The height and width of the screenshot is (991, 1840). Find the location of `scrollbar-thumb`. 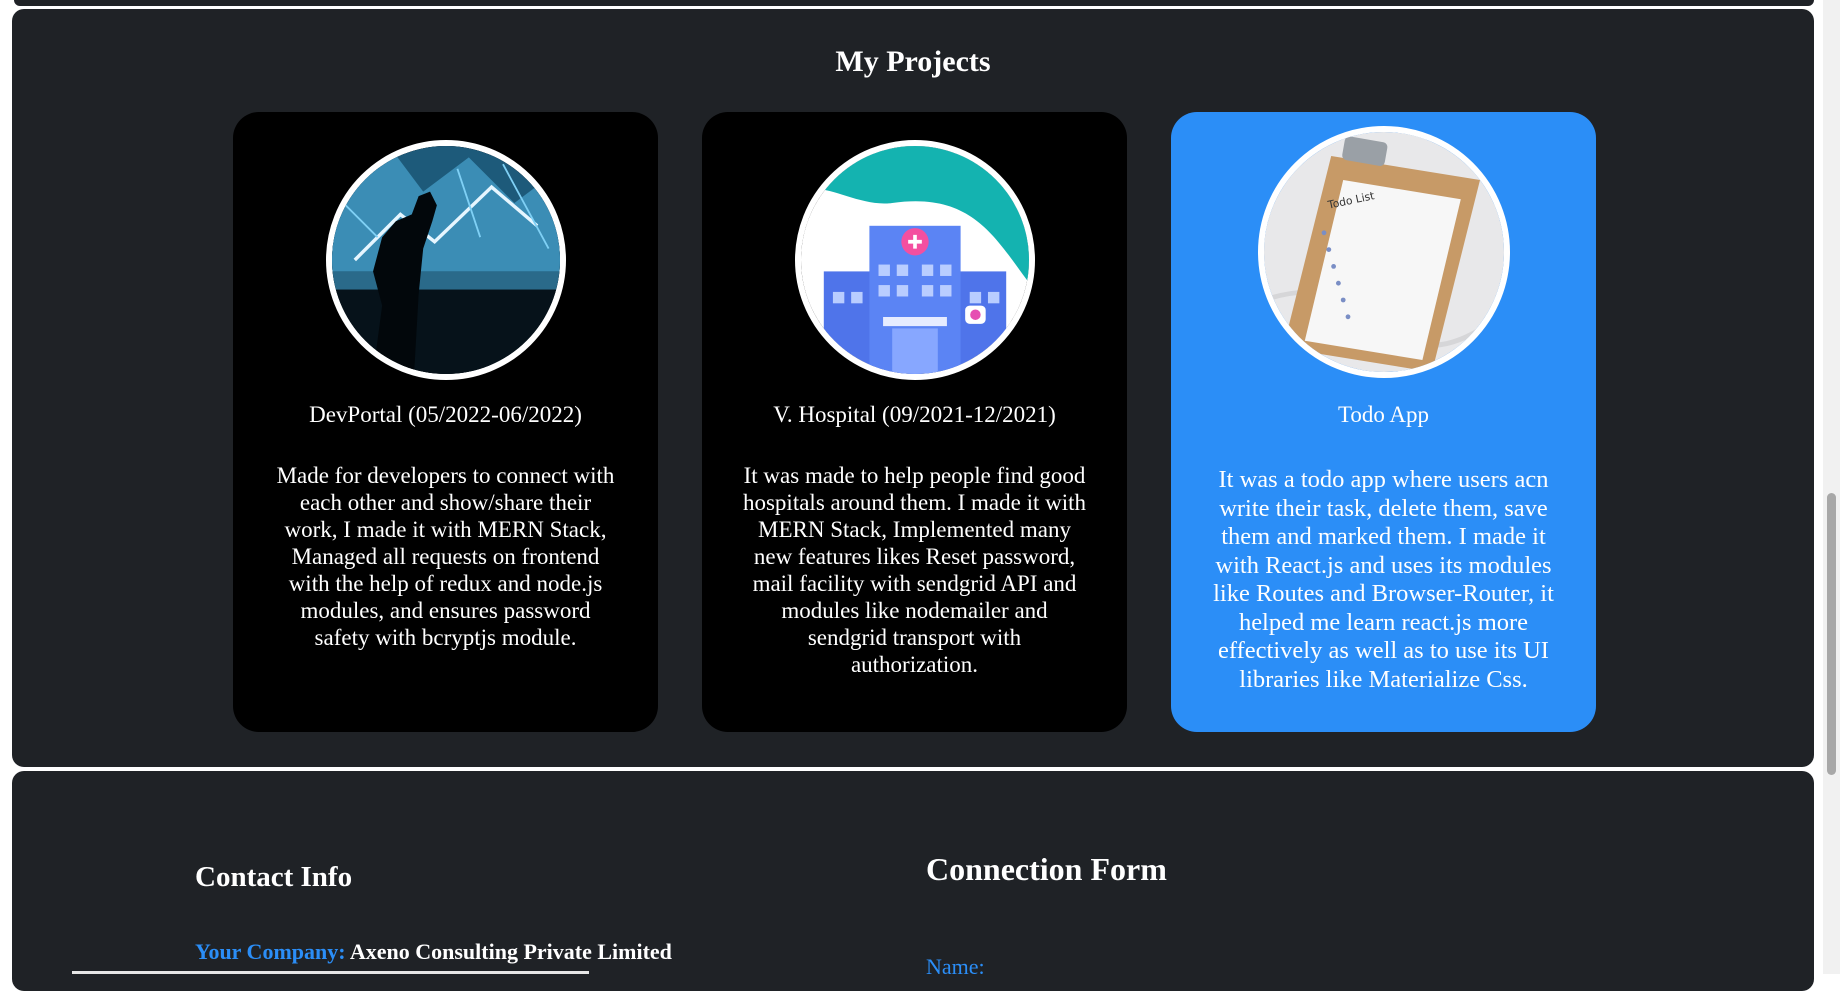

scrollbar-thumb is located at coordinates (1831, 634).